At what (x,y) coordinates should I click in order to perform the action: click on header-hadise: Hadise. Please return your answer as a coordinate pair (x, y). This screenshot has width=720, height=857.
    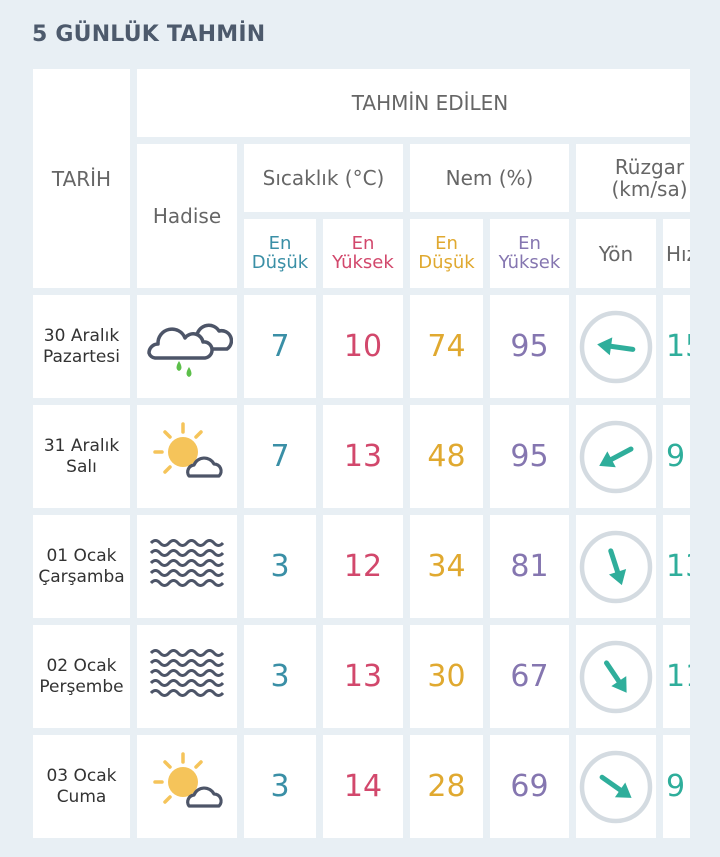
    Looking at the image, I should click on (187, 216).